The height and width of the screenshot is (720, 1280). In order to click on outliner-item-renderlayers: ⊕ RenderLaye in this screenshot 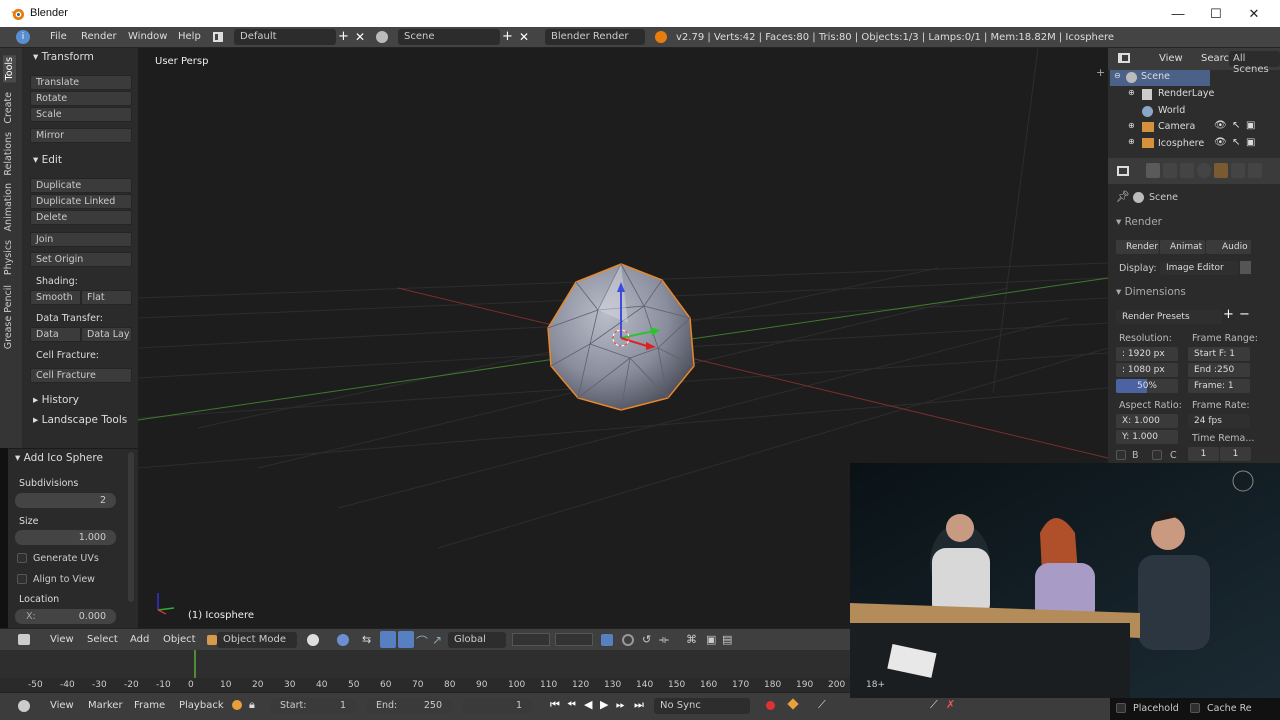, I will do `click(1176, 95)`.